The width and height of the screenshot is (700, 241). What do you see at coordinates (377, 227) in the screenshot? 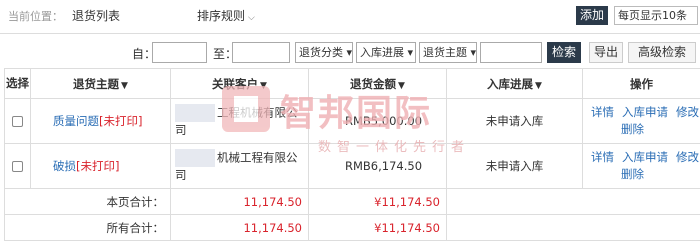
I see `all-total-amount: ¥11,174.50` at bounding box center [377, 227].